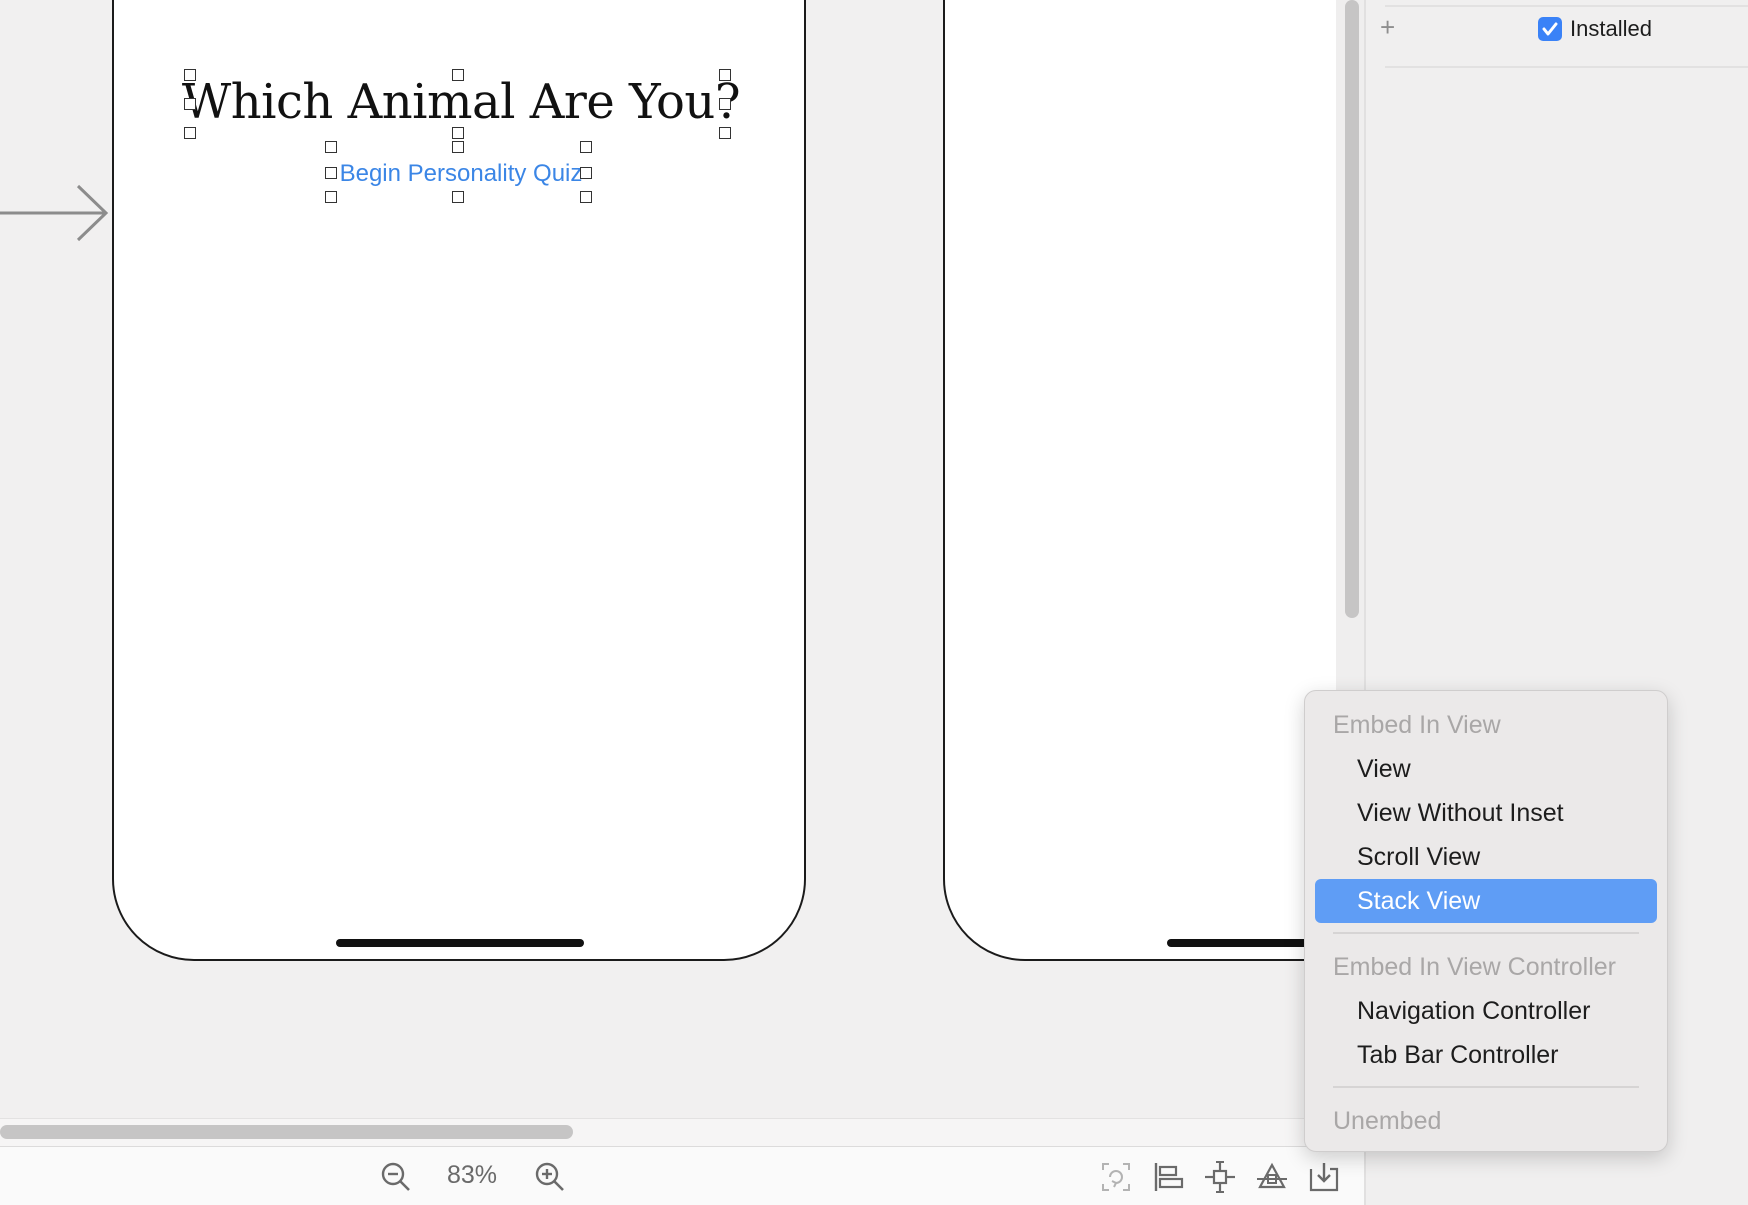  Describe the element at coordinates (472, 1175) in the screenshot. I see `zoom-level-label: 83%` at that location.